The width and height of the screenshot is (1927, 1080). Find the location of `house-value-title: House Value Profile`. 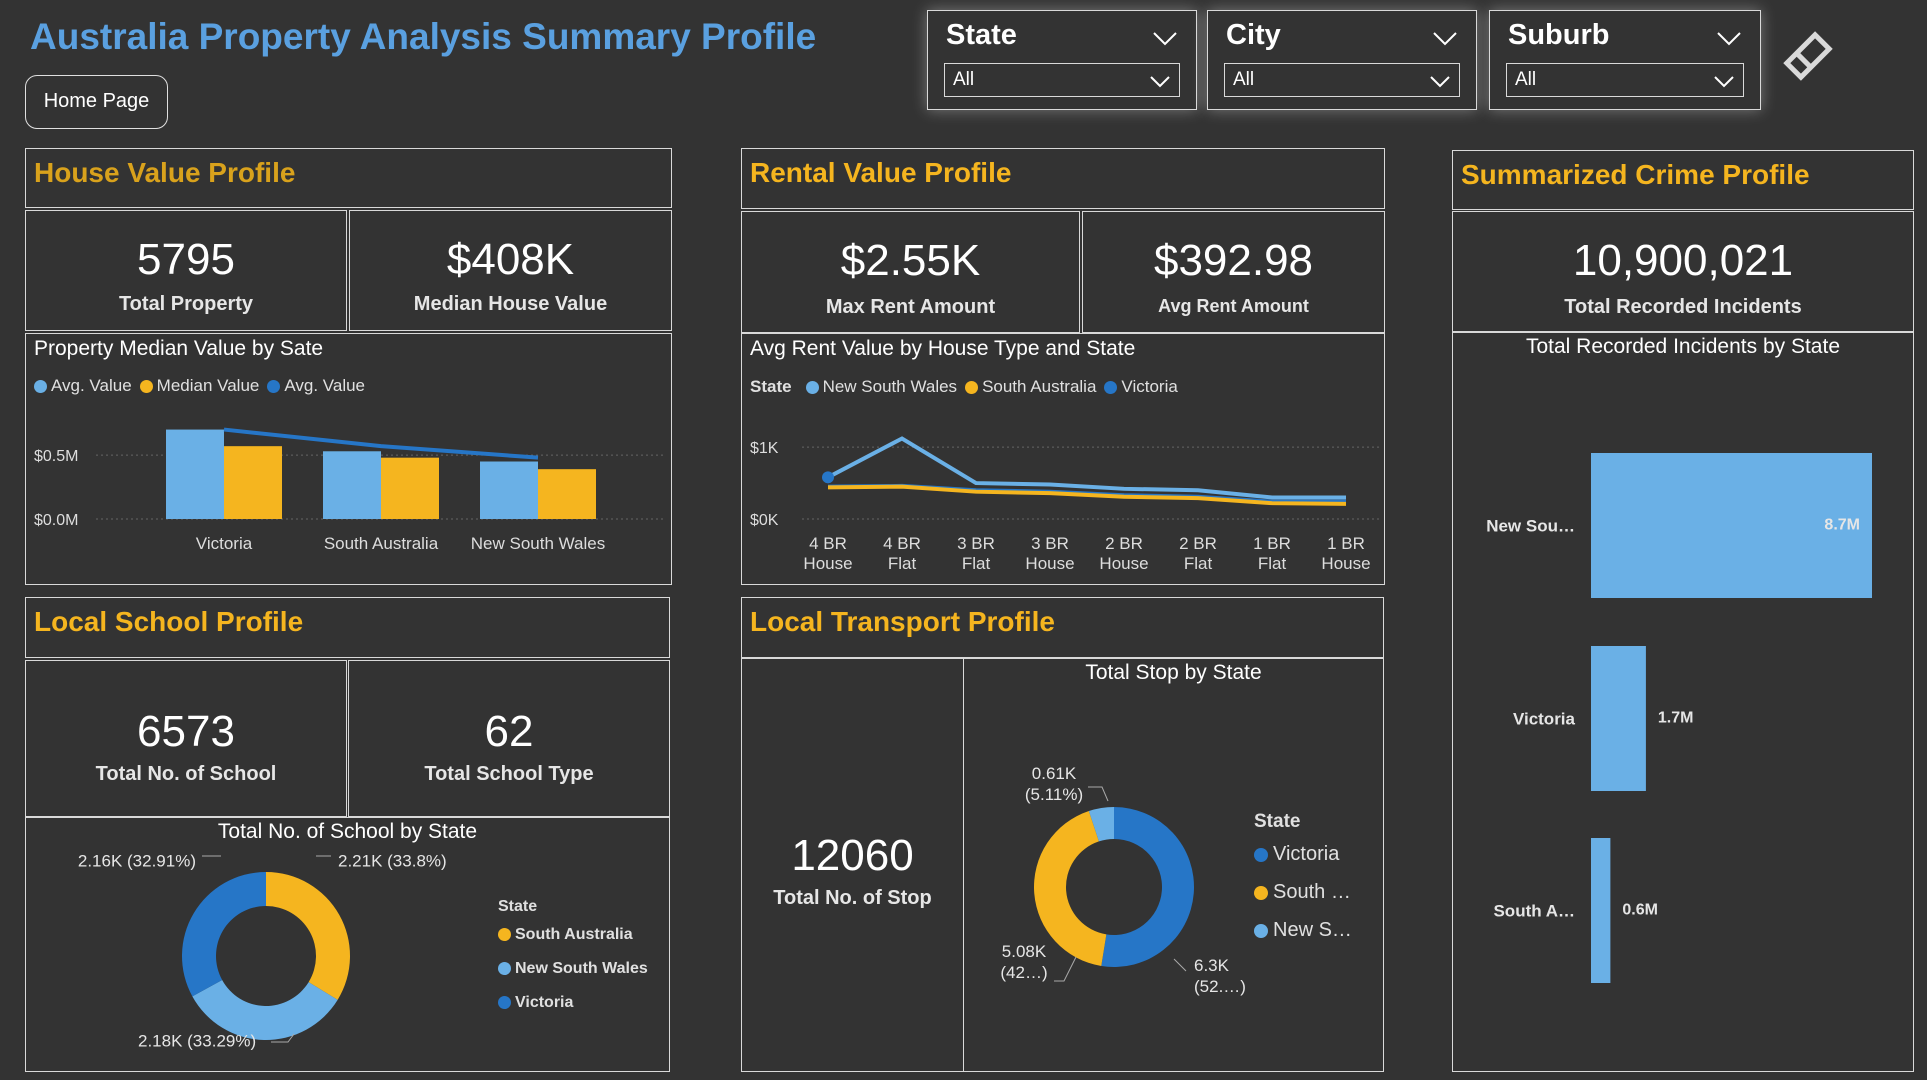

house-value-title: House Value Profile is located at coordinates (165, 172).